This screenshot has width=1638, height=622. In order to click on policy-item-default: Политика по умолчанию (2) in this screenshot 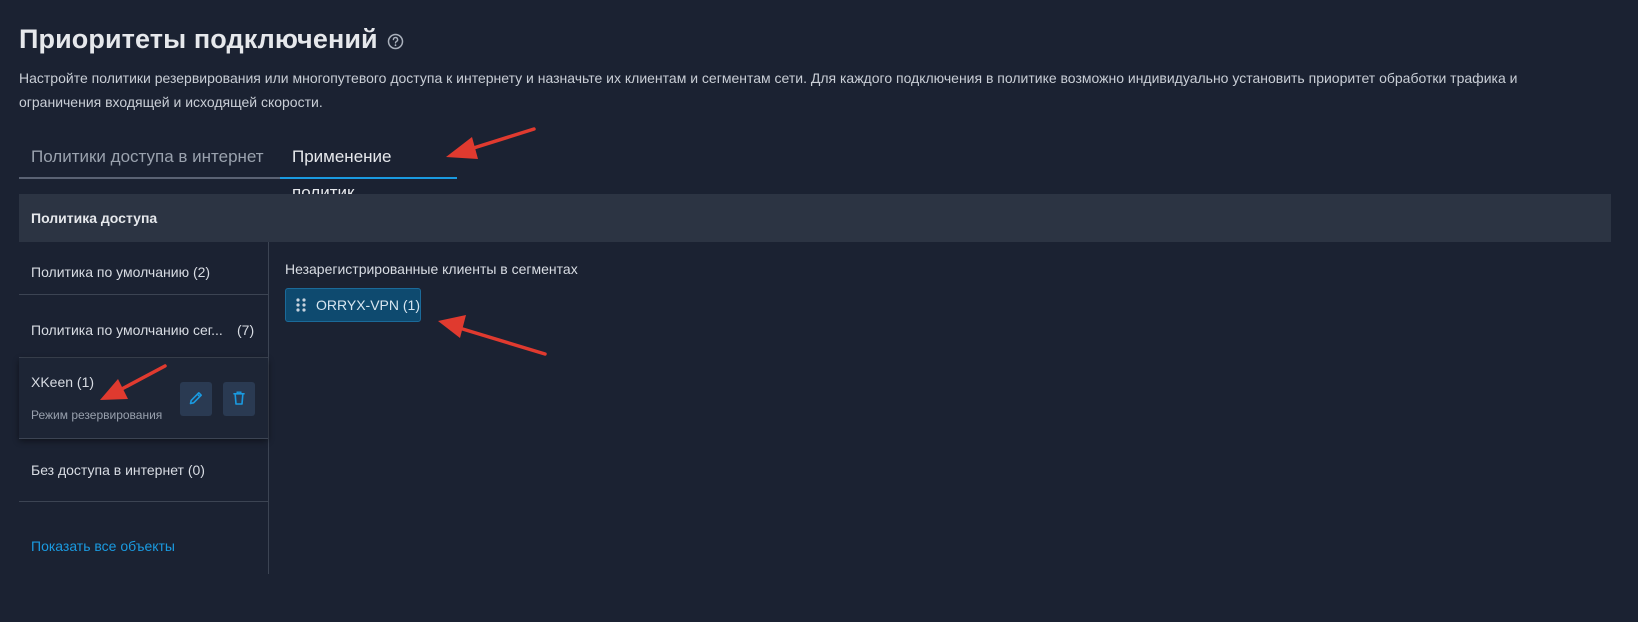, I will do `click(143, 268)`.